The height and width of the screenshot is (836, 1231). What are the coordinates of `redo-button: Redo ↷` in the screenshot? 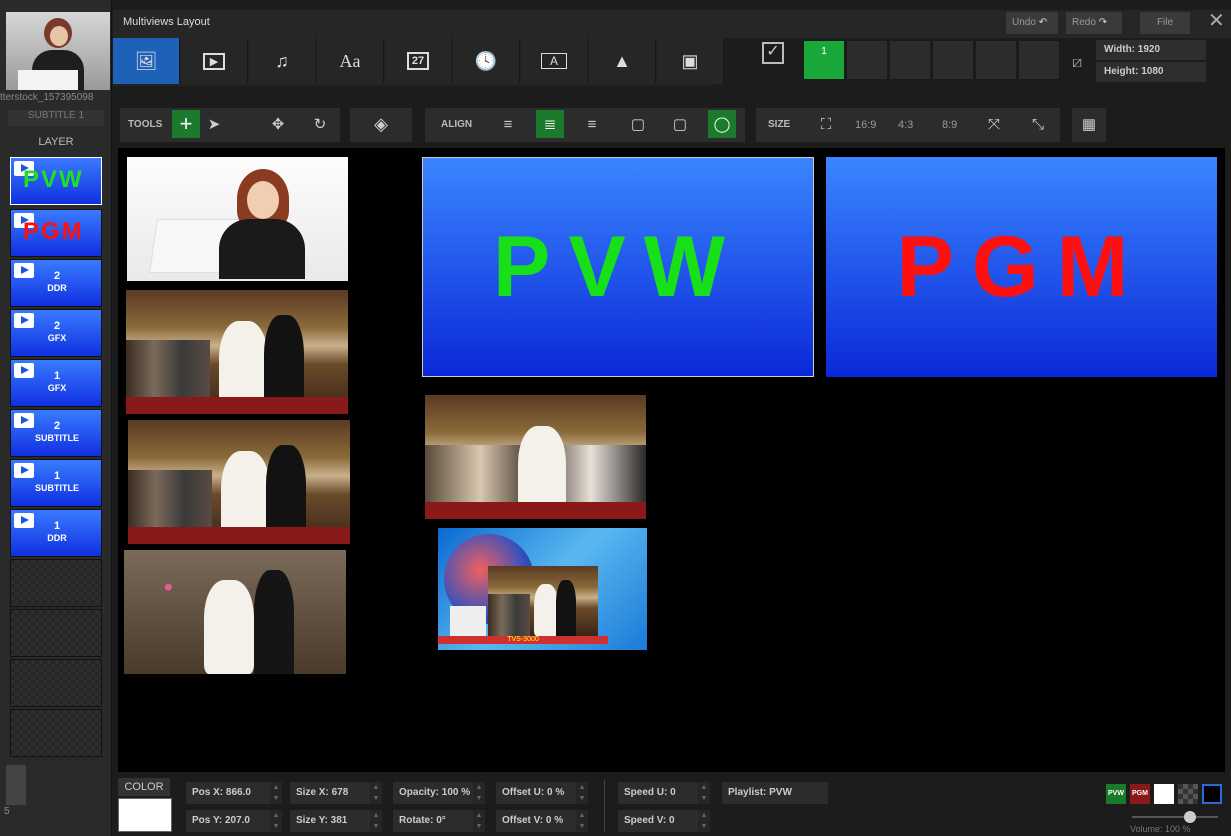 It's located at (1094, 23).